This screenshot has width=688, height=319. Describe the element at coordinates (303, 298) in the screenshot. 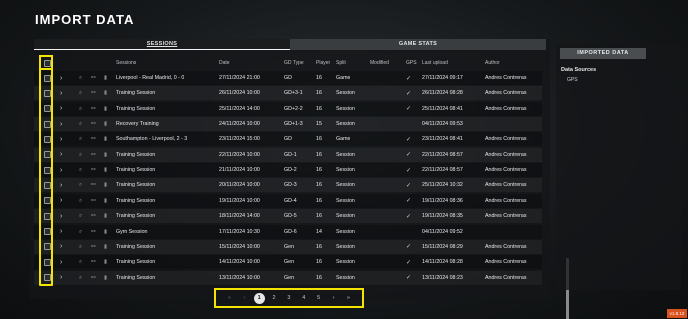

I see `page-button-4: 4` at that location.